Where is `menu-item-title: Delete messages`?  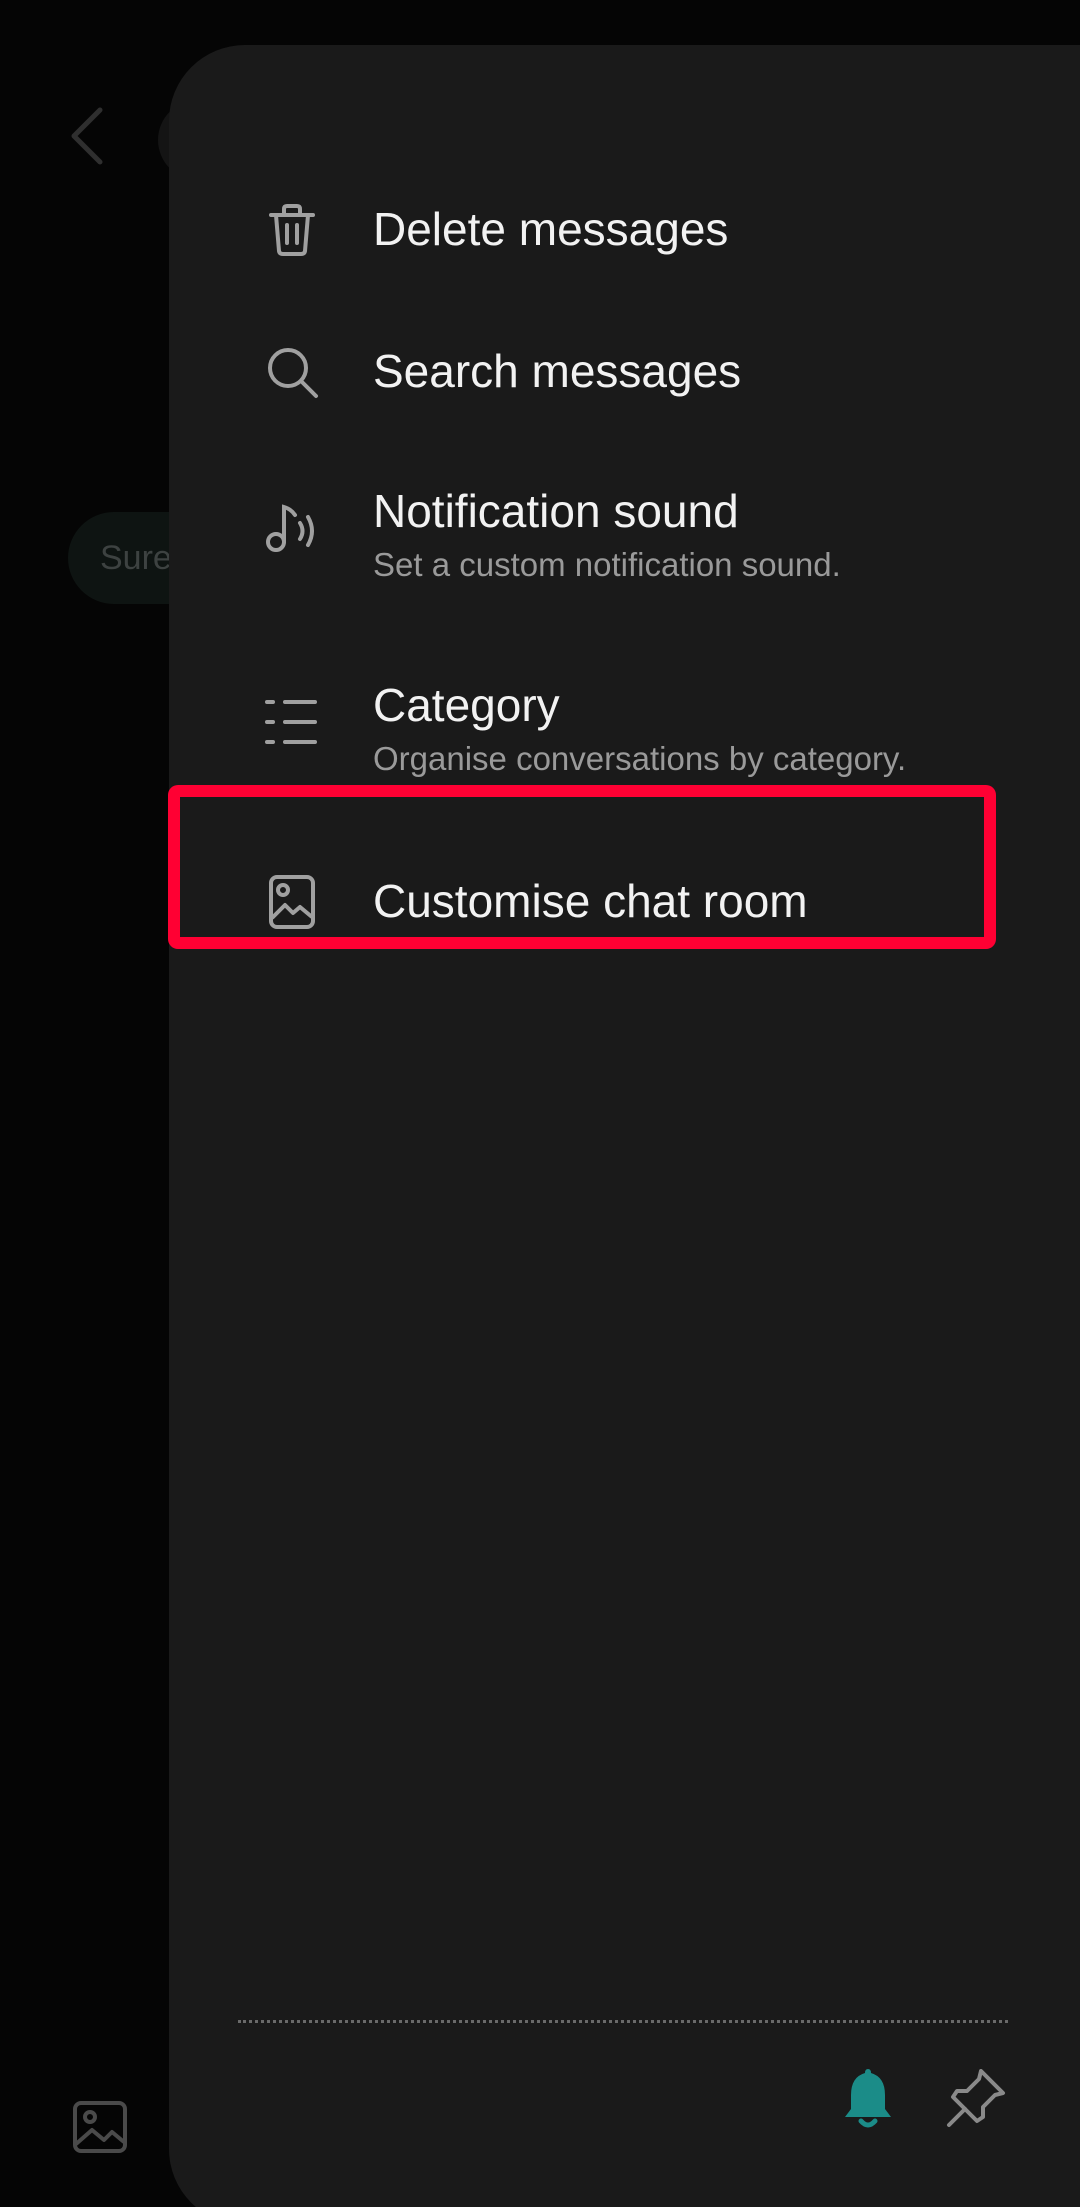 menu-item-title: Delete messages is located at coordinates (551, 229).